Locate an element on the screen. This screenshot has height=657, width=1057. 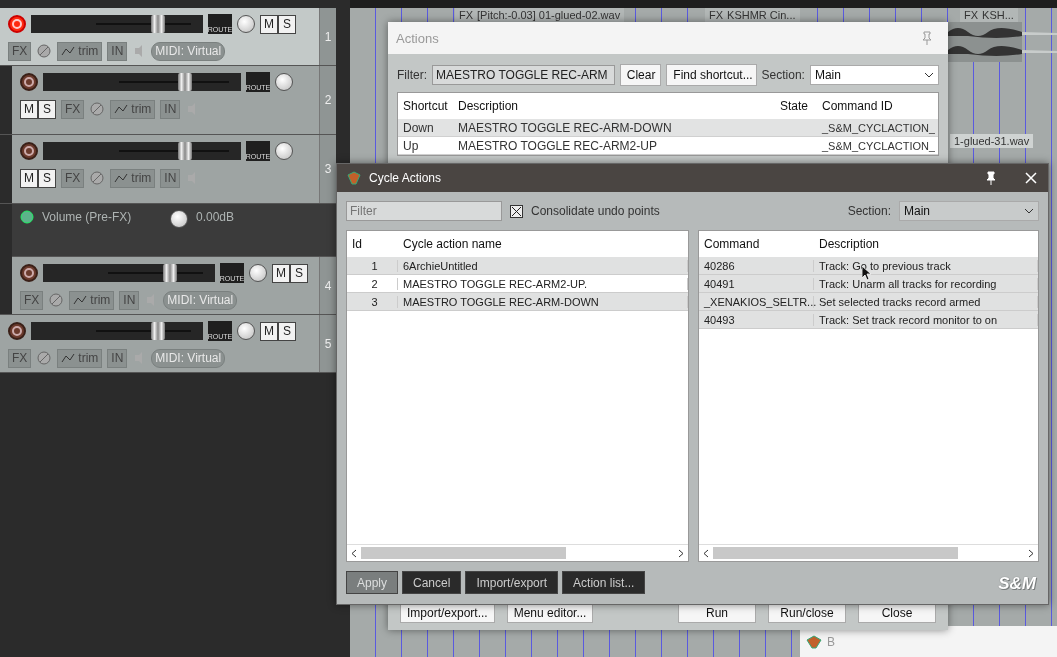
description-cell-text: MAESTRO TOGGLE REC-ARM-DOWN is located at coordinates (565, 127).